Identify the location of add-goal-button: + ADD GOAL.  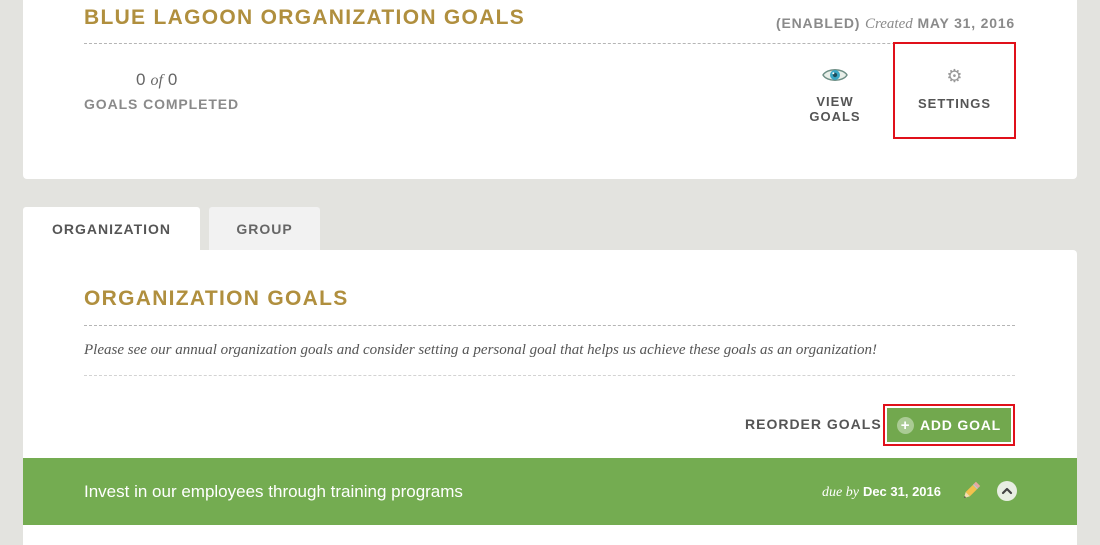
(949, 425).